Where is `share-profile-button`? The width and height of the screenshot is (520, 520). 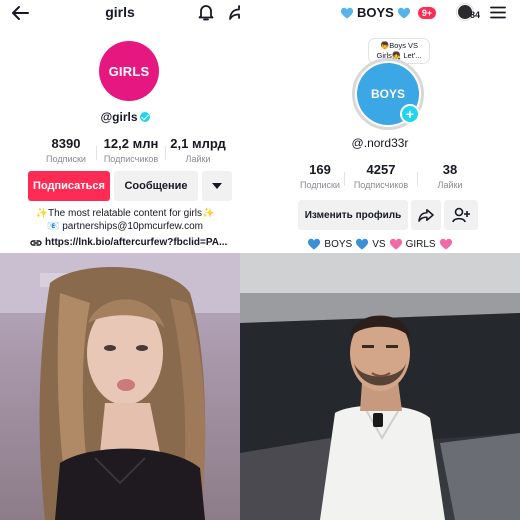 share-profile-button is located at coordinates (426, 215).